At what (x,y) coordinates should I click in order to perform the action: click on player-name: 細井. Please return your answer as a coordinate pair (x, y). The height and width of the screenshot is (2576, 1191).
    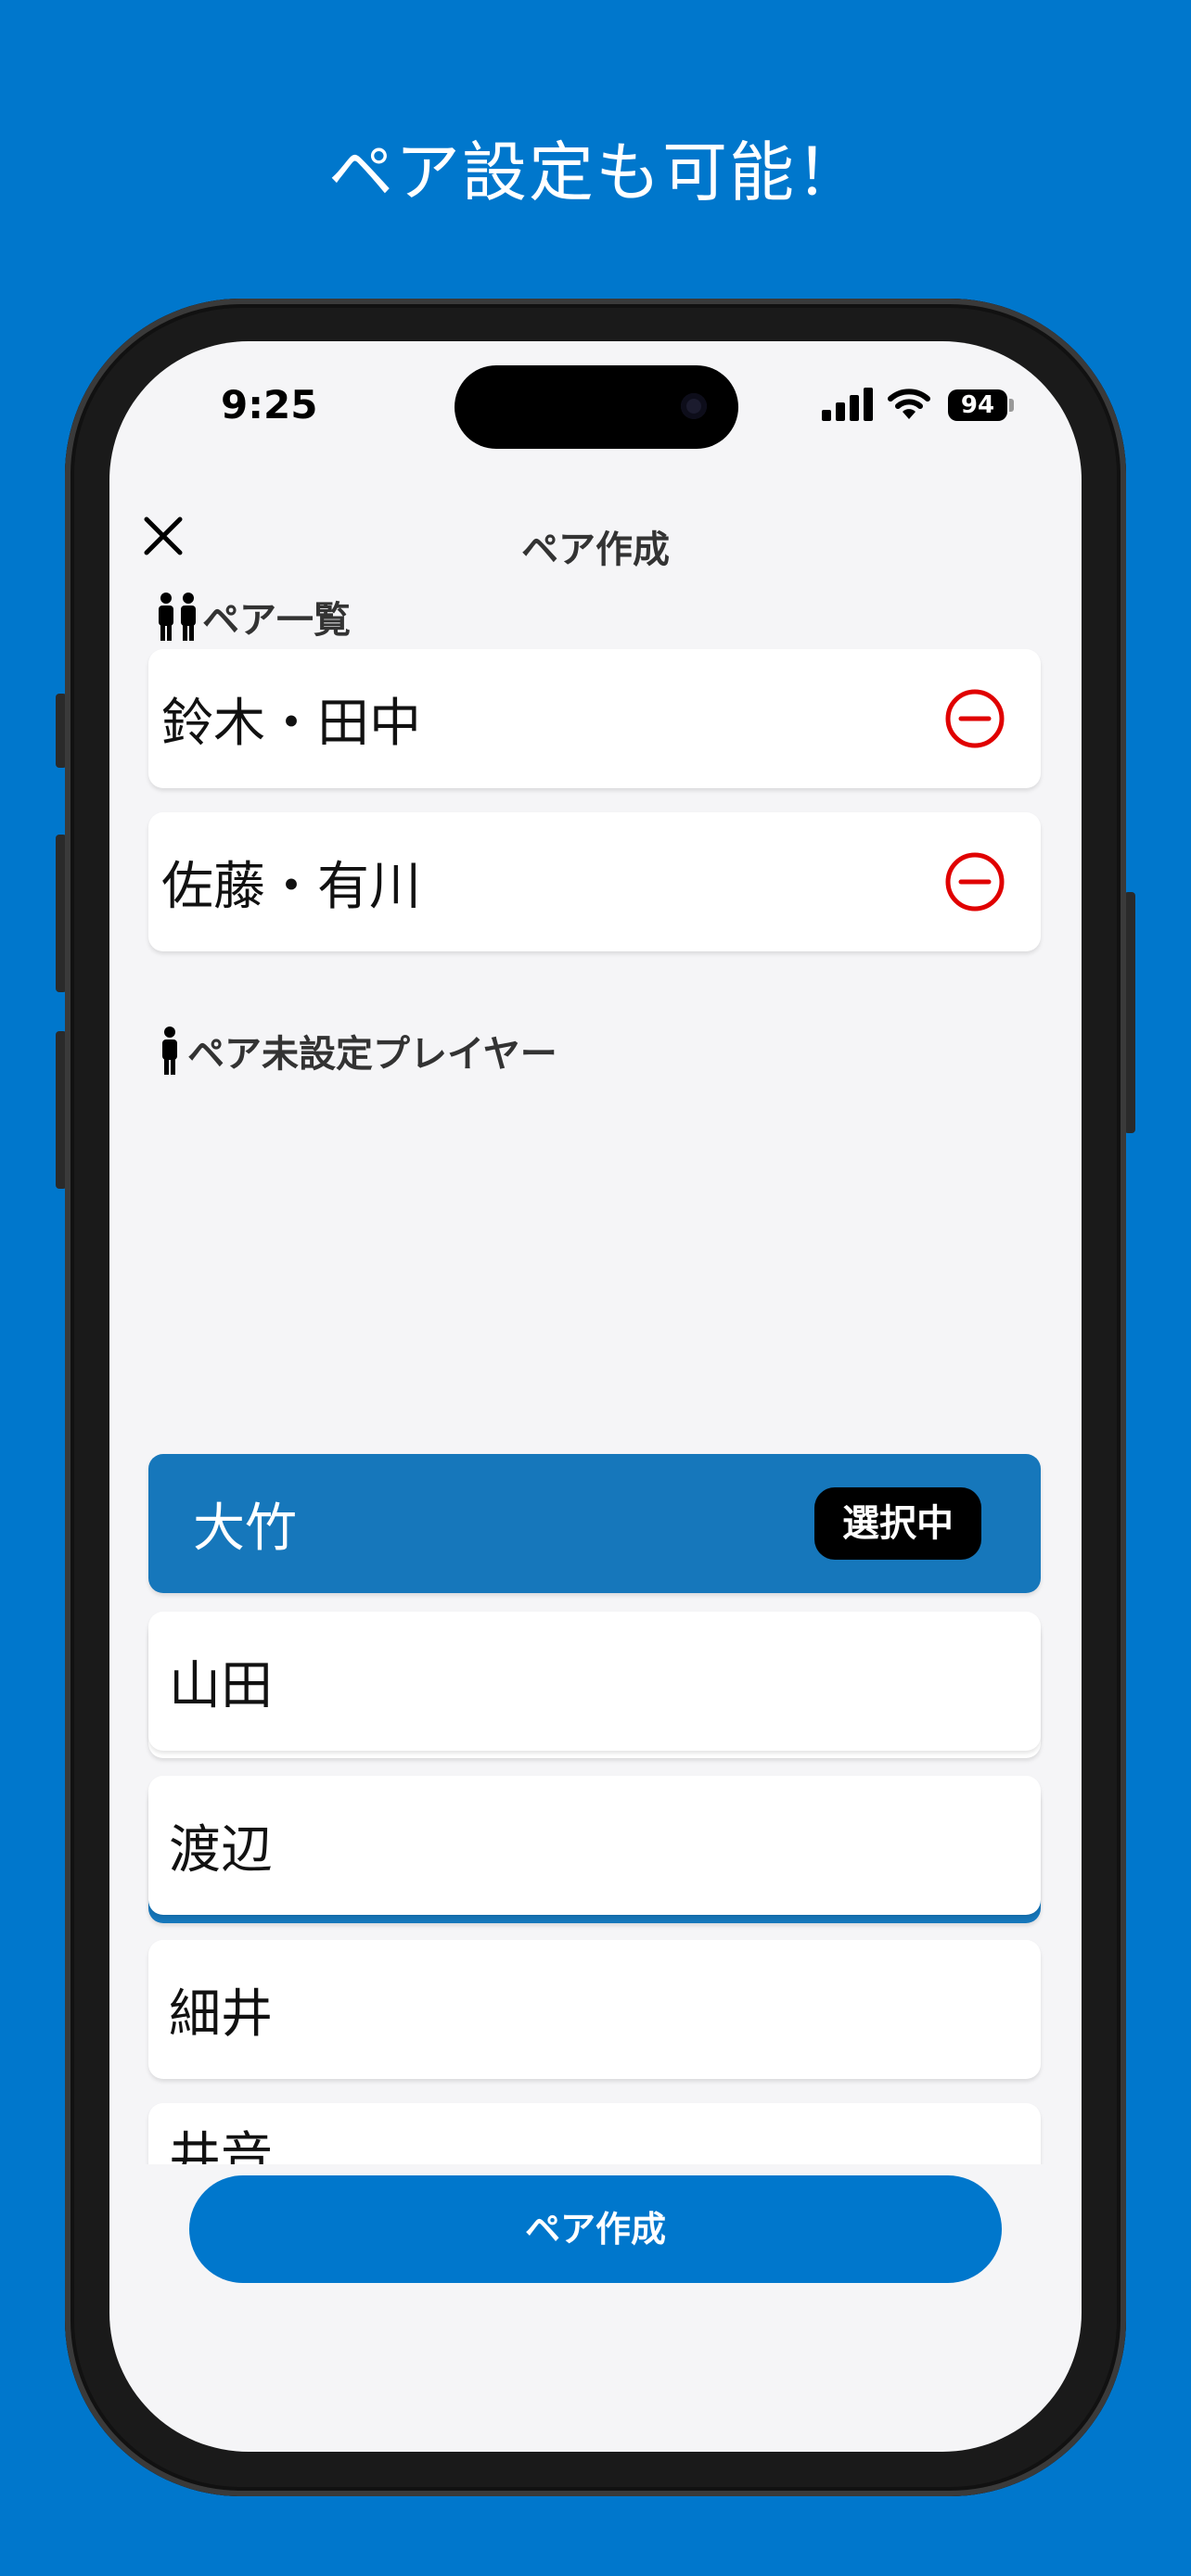
    Looking at the image, I should click on (221, 2014).